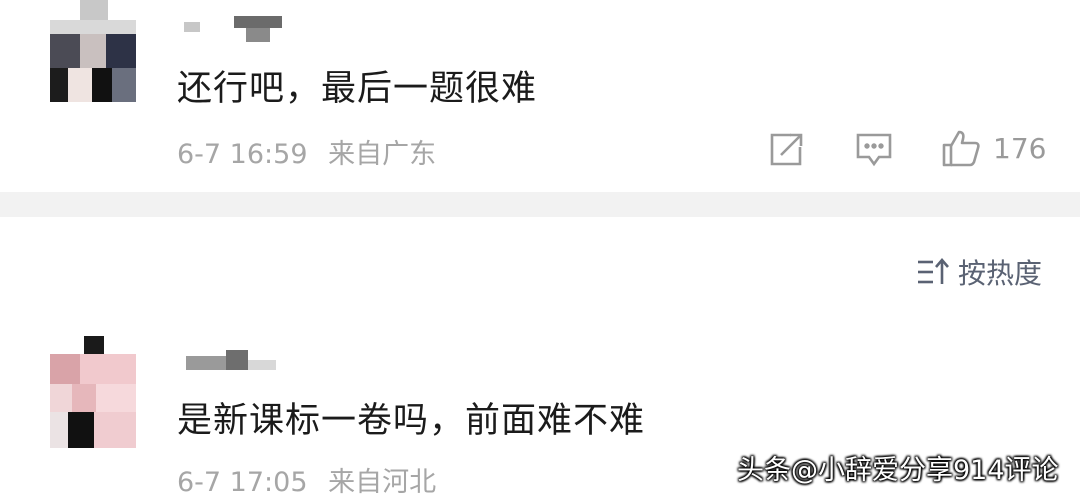 This screenshot has height=499, width=1080. I want to click on comment-location: 来自广东, so click(382, 154).